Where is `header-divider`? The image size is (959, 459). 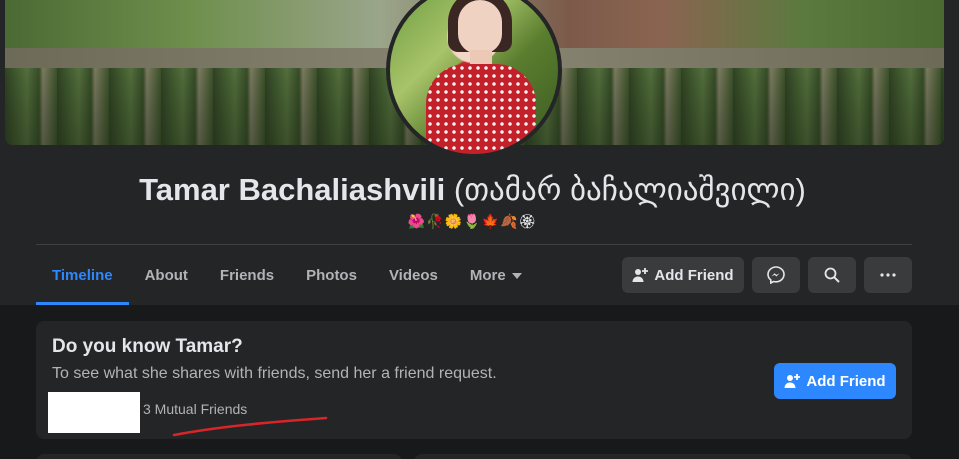
header-divider is located at coordinates (474, 244).